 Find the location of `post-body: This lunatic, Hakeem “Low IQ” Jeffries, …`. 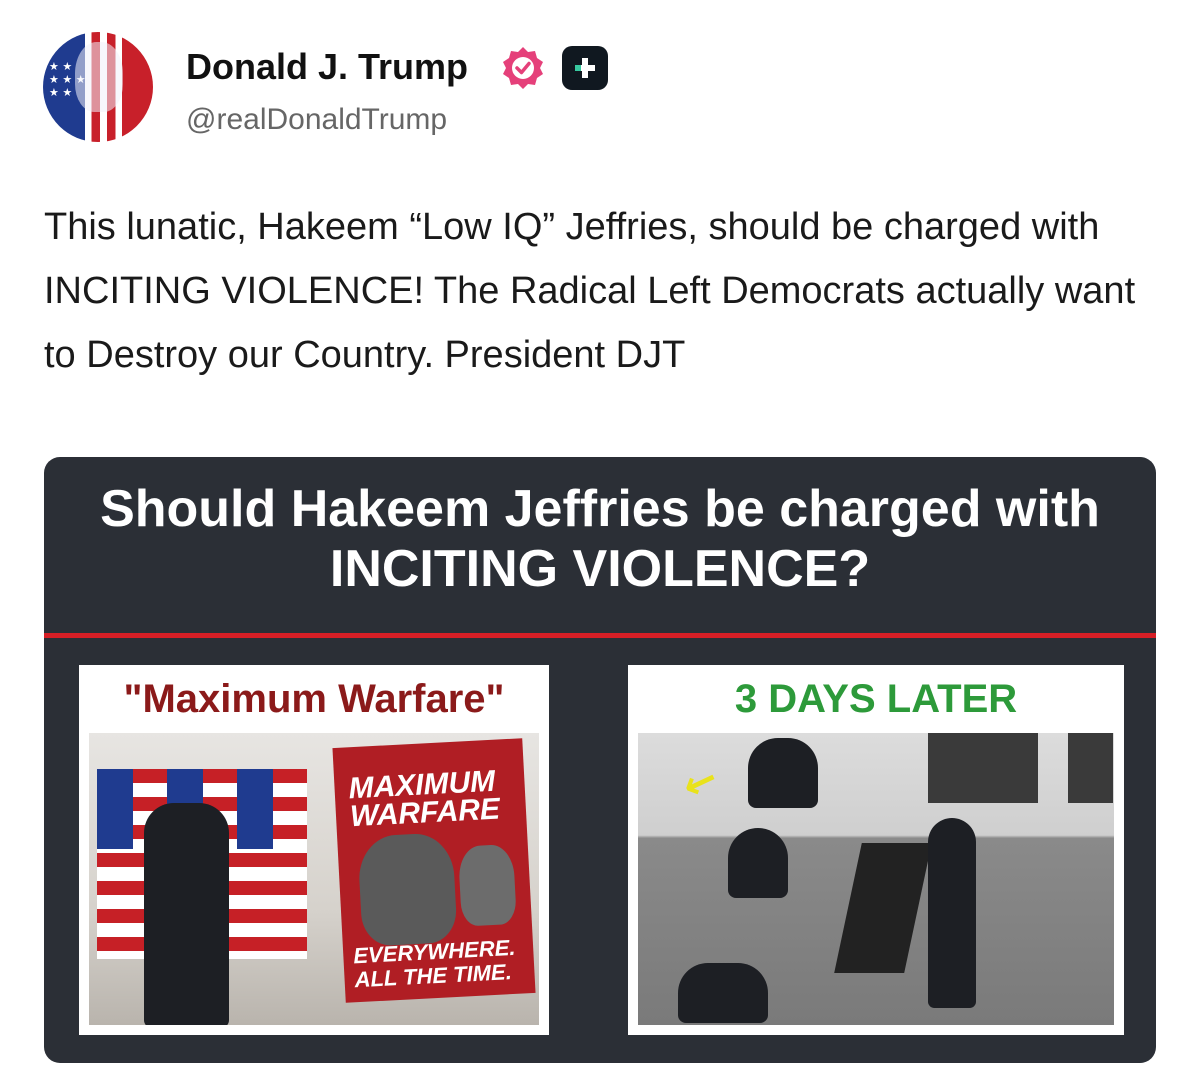

post-body: This lunatic, Hakeem “Low IQ” Jeffries, … is located at coordinates (590, 291).